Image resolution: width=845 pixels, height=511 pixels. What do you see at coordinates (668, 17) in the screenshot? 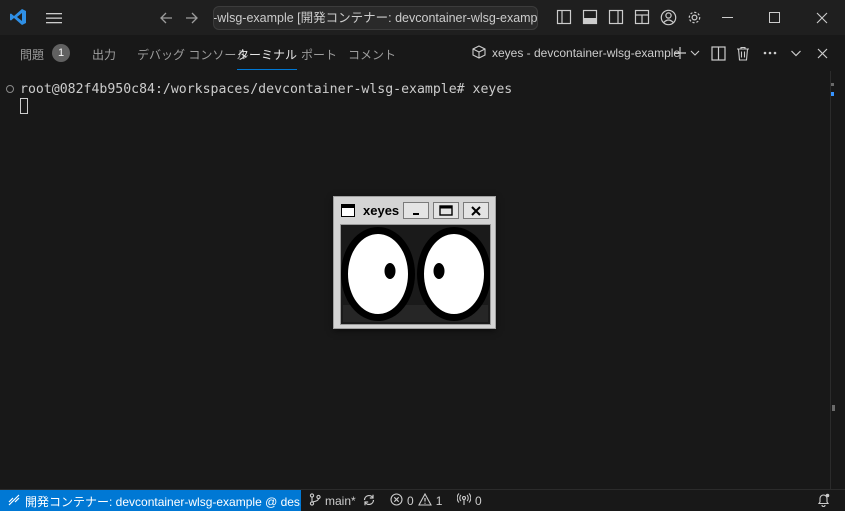
I see `account-icon` at bounding box center [668, 17].